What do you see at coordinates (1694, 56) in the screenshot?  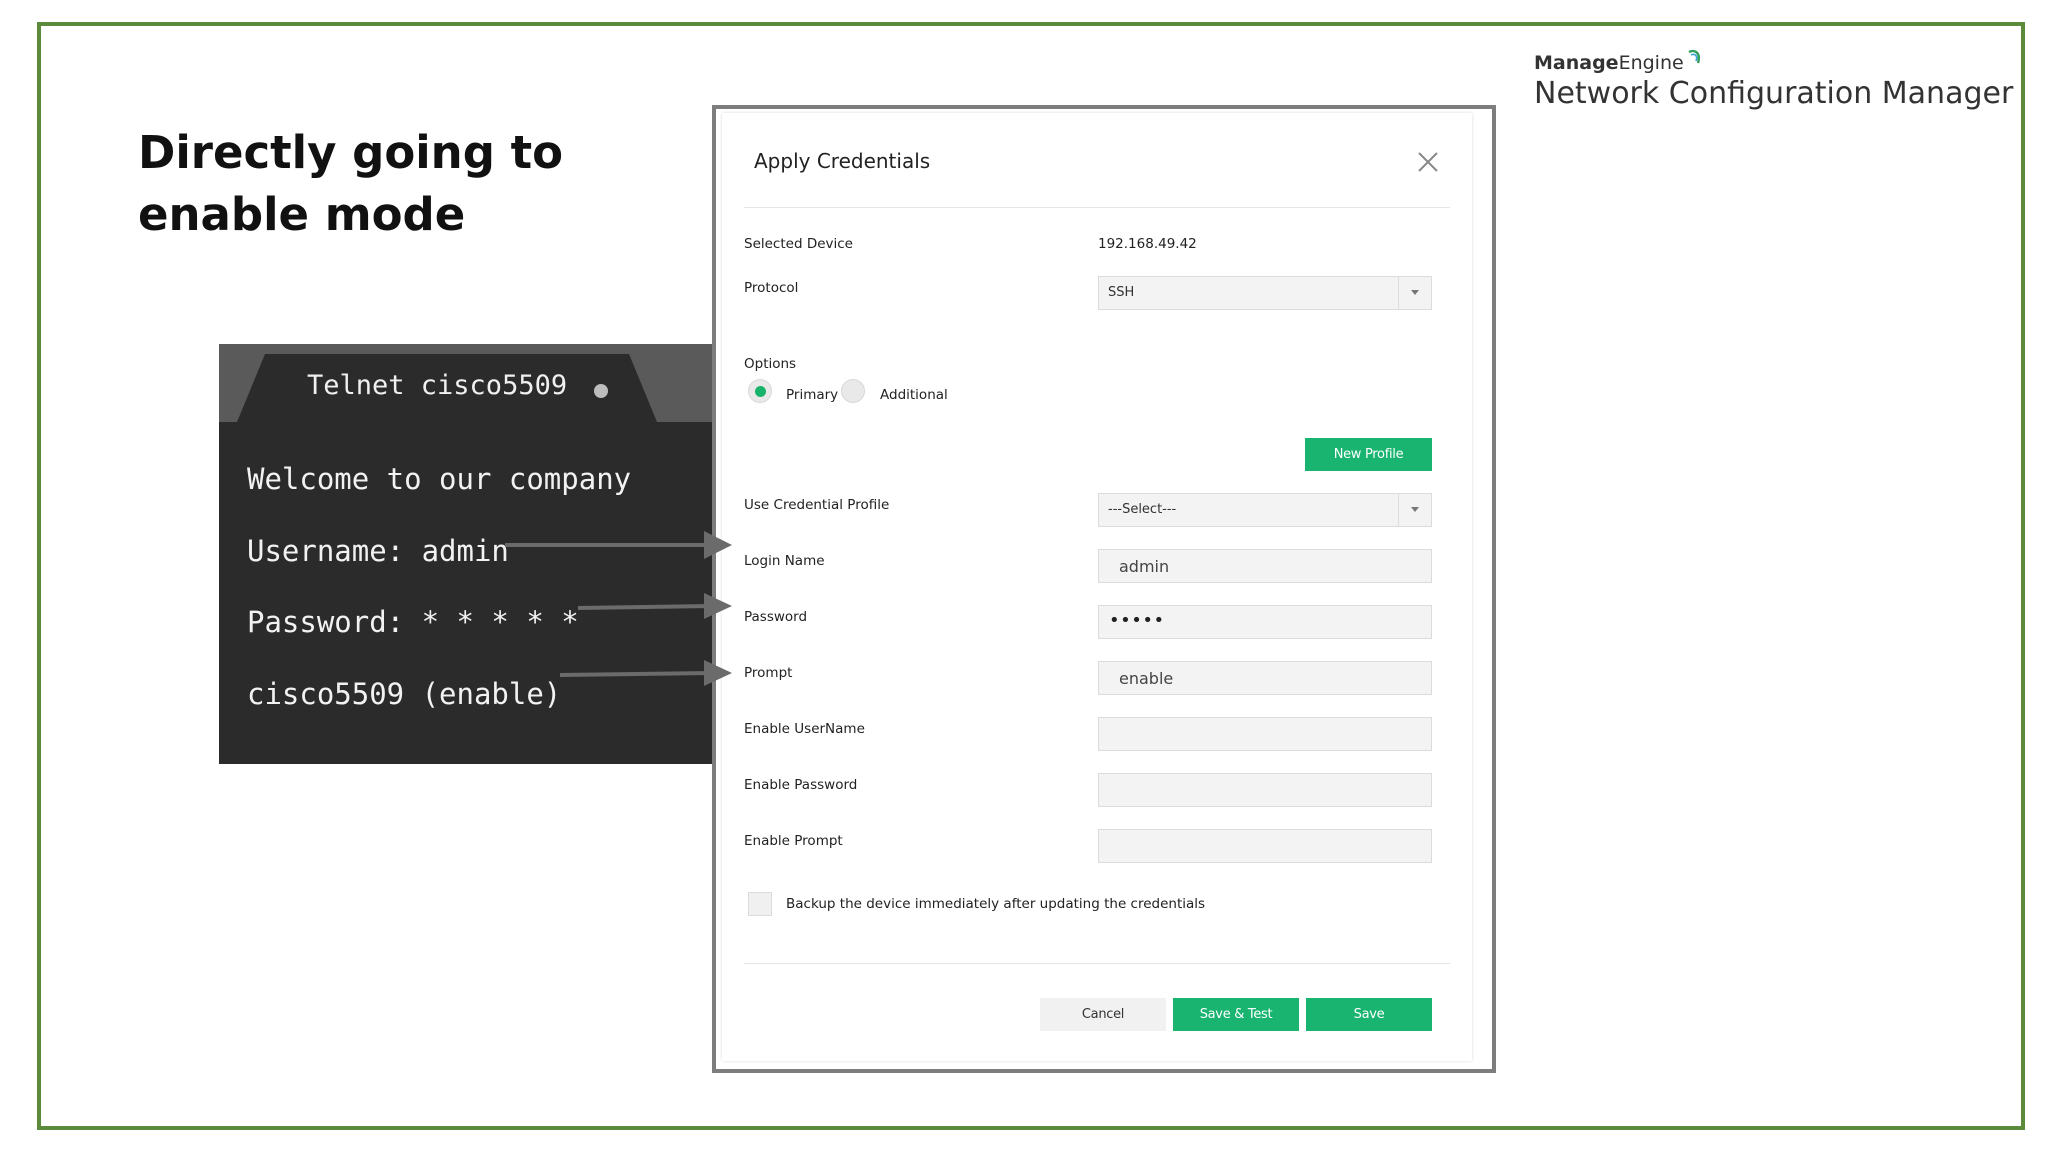 I see `swoosh-icon` at bounding box center [1694, 56].